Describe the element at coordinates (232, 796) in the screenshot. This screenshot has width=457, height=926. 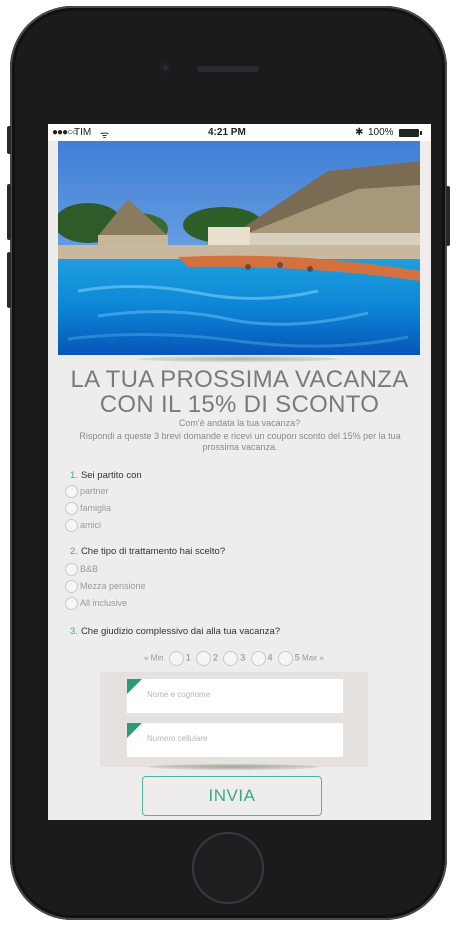
I see `submit-button: INVIA` at that location.